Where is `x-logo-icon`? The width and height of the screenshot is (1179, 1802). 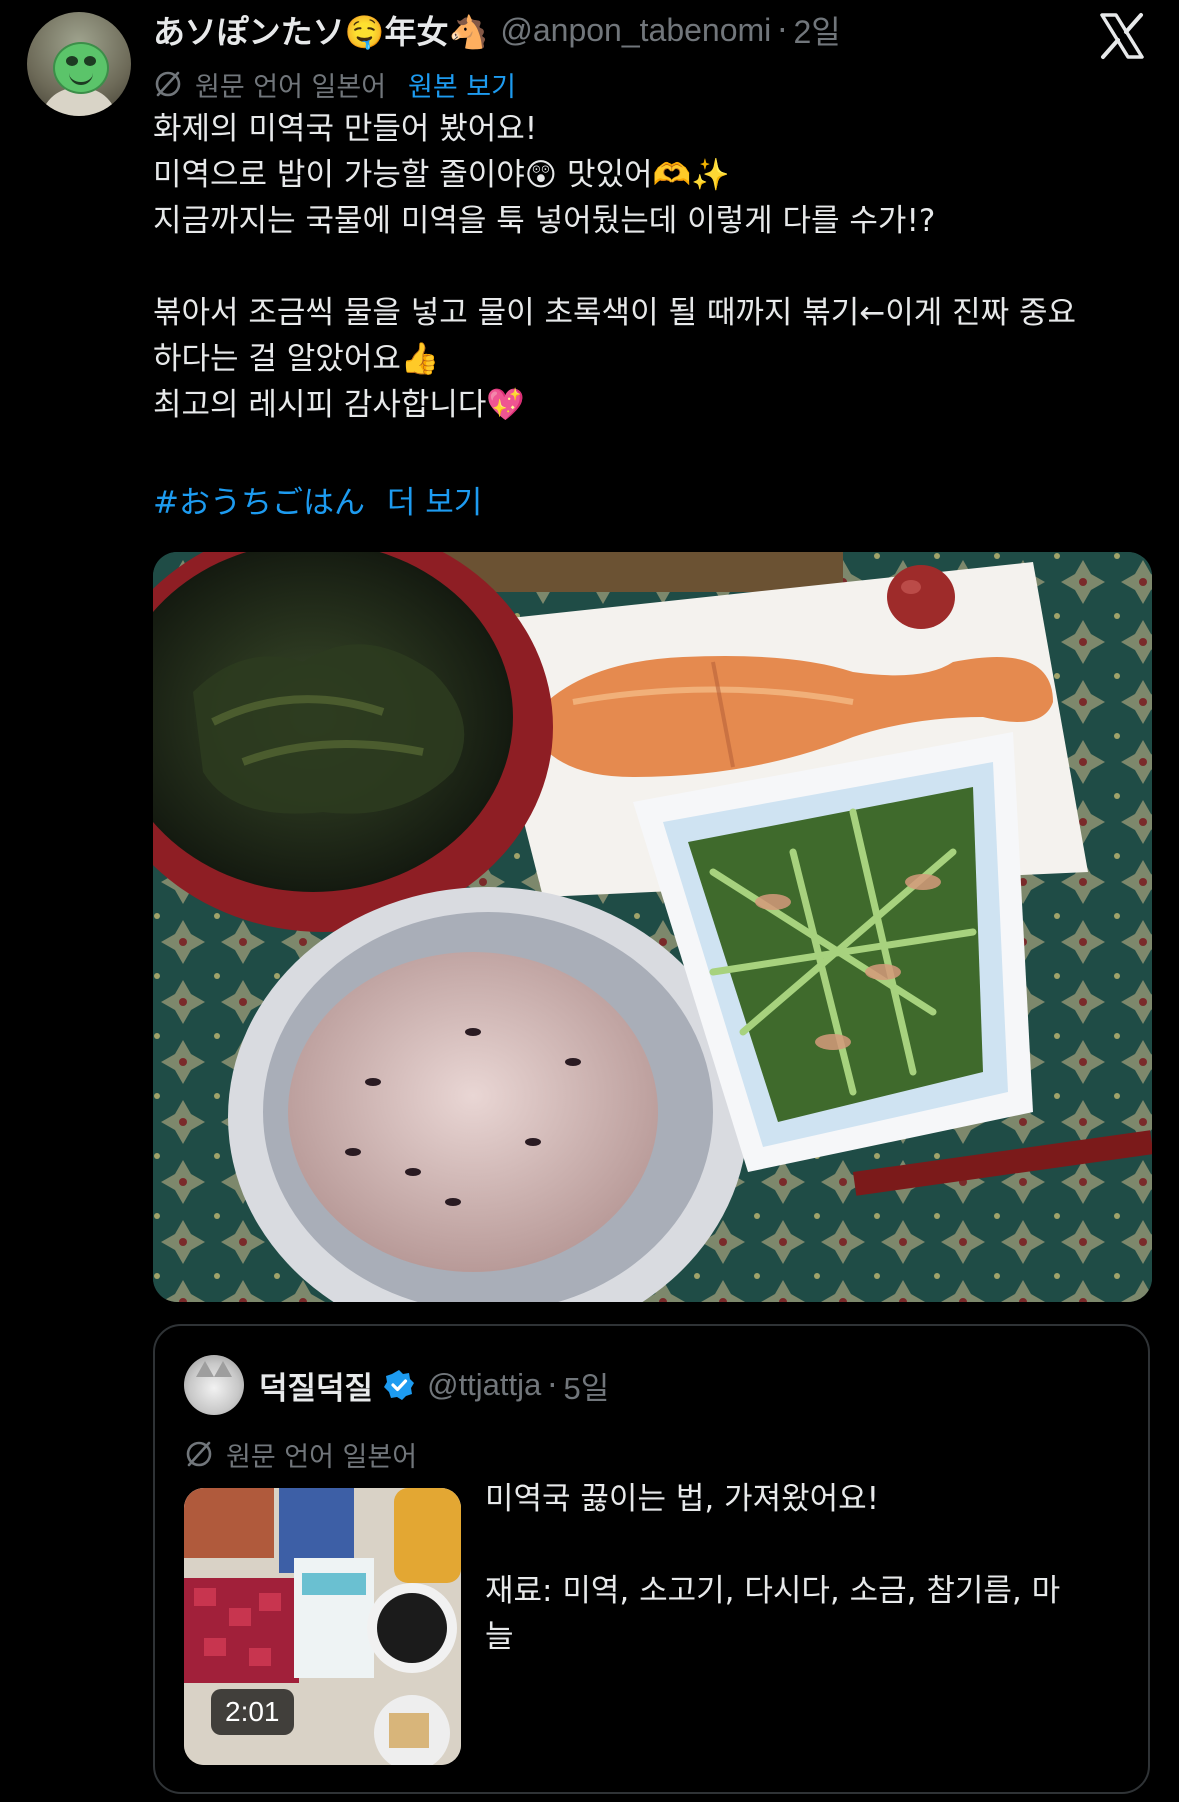
x-logo-icon is located at coordinates (1122, 36).